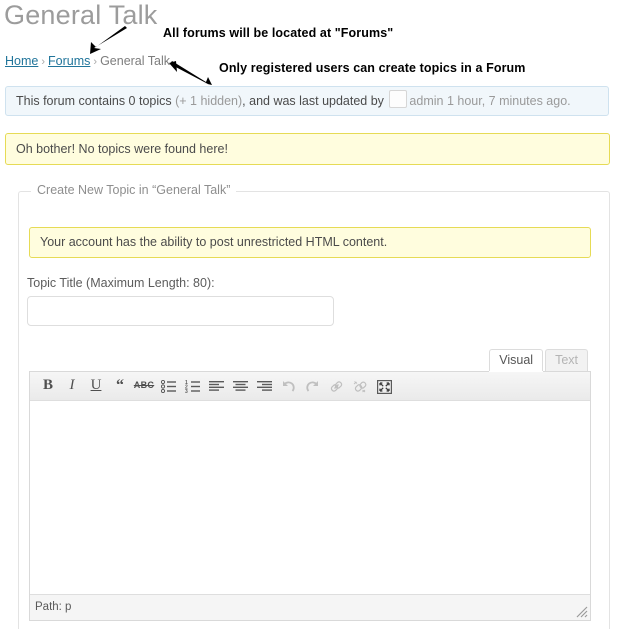  What do you see at coordinates (96, 101) in the screenshot?
I see `forum-info-text-1: This forum contains 0 topics` at bounding box center [96, 101].